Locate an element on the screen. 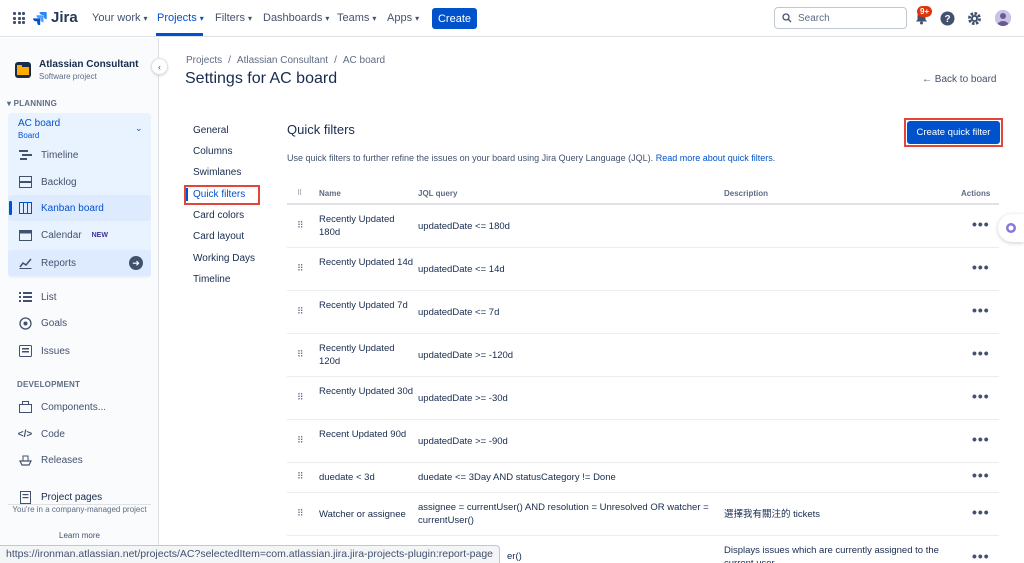  search-input: Search is located at coordinates (840, 18).